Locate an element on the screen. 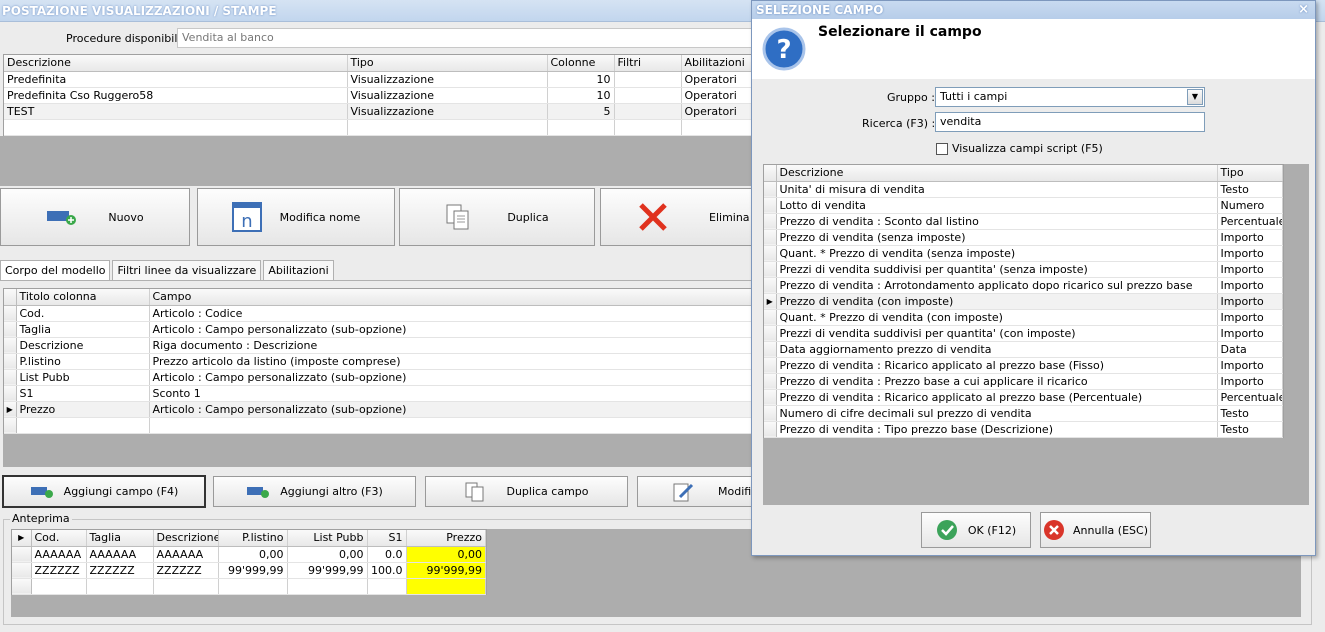  preview-col-cod: Cod. is located at coordinates (59, 538).